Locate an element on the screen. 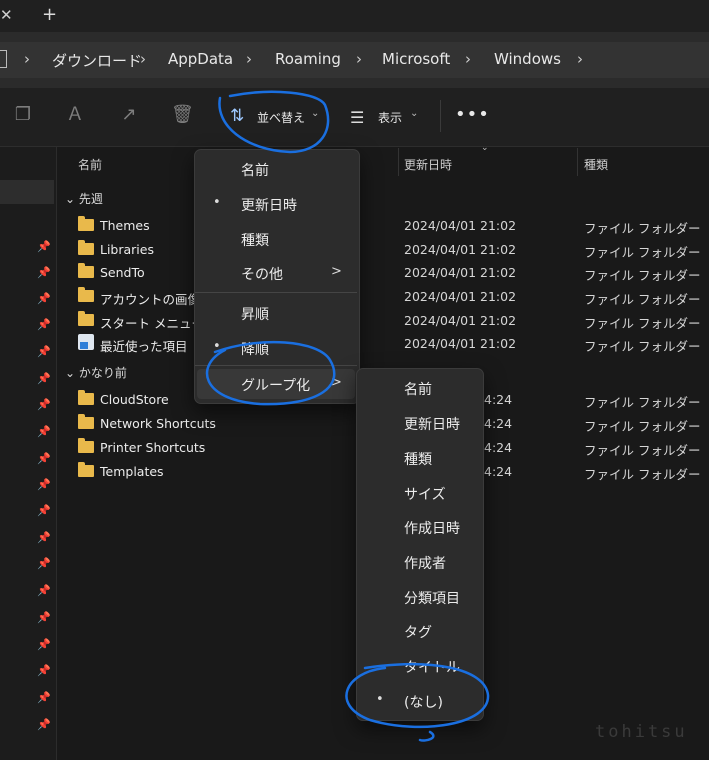 Image resolution: width=709 pixels, height=760 pixels. drive-icon is located at coordinates (3, 59).